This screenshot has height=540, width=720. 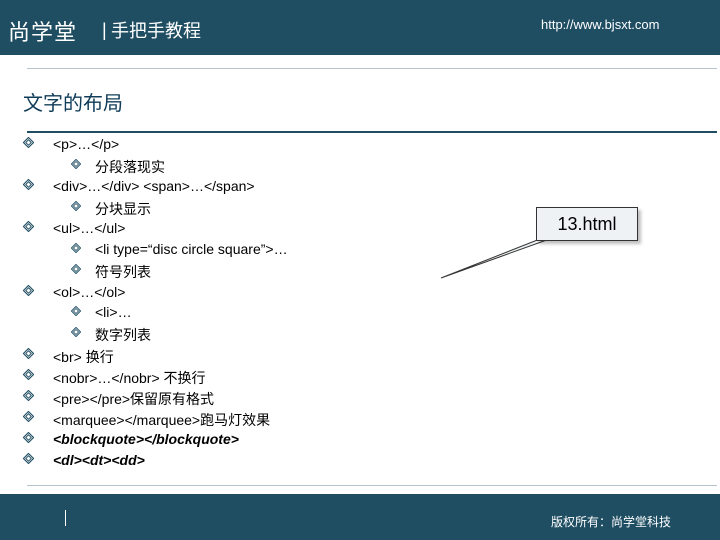 What do you see at coordinates (65, 518) in the screenshot?
I see `footer-divider` at bounding box center [65, 518].